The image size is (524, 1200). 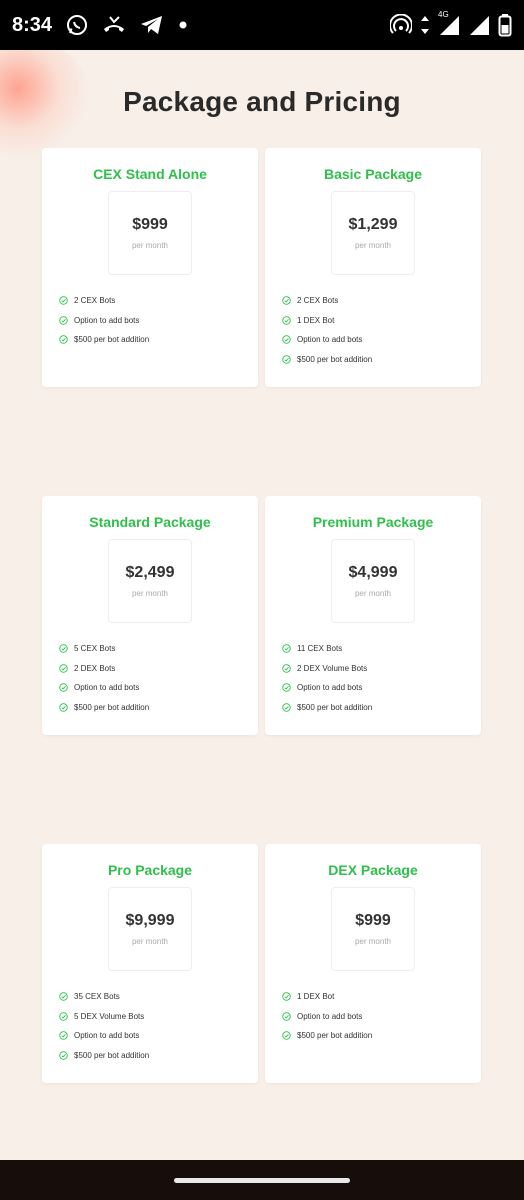 I want to click on signal-icon, so click(x=479, y=25).